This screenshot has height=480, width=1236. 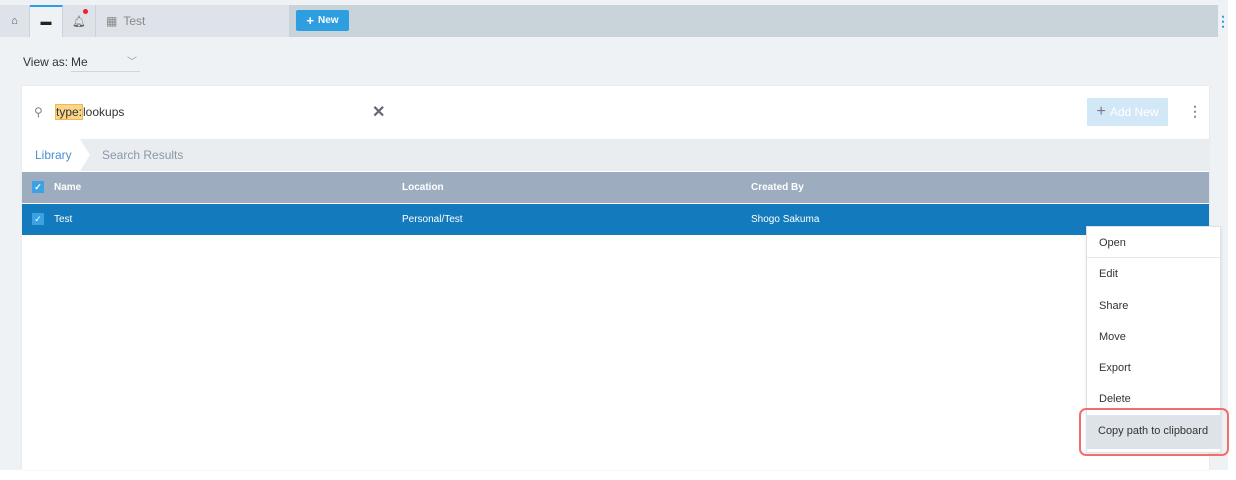 I want to click on row-checkbox: ✓, so click(x=38, y=219).